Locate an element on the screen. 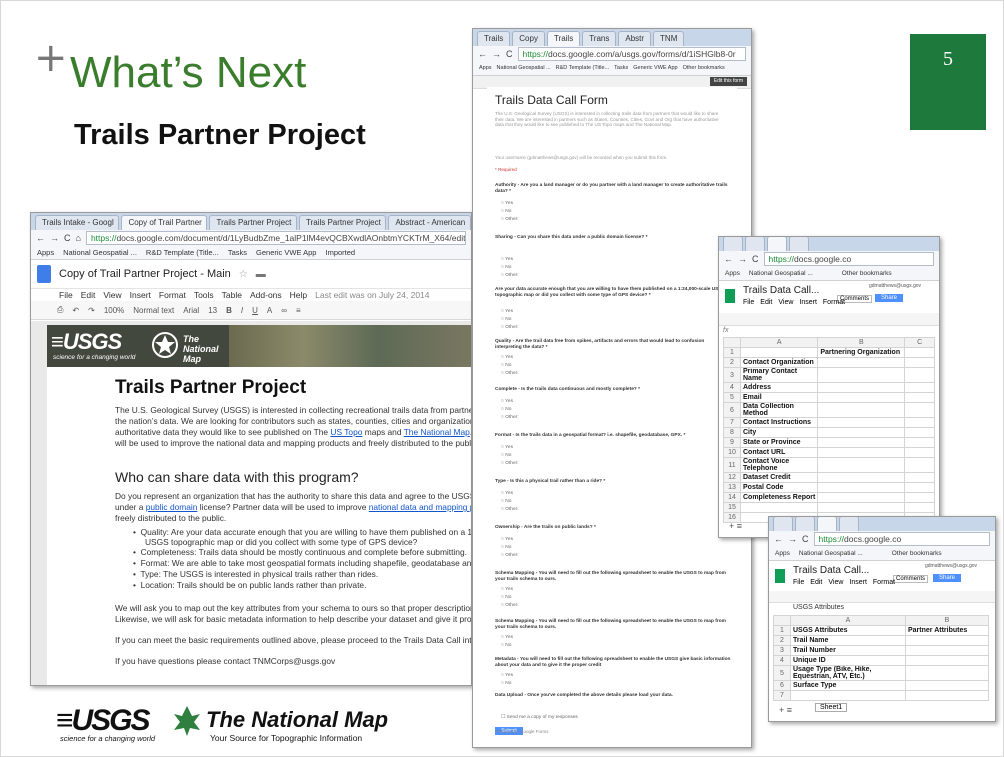 This screenshot has height=757, width=1004. menu-addons: Add-ons is located at coordinates (266, 295).